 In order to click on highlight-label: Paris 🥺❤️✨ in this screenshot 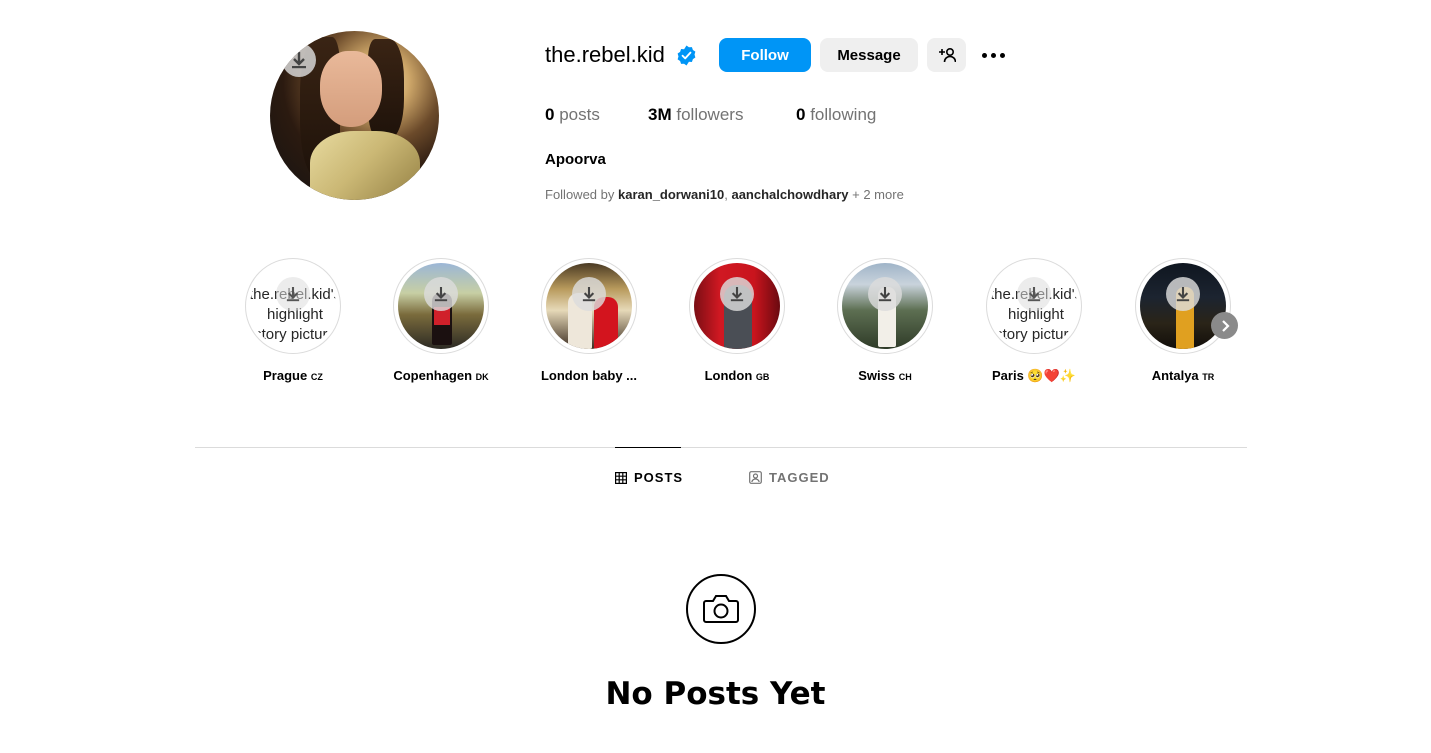, I will do `click(1034, 375)`.